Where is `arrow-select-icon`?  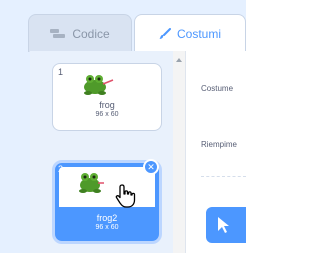 arrow-select-icon is located at coordinates (223, 225).